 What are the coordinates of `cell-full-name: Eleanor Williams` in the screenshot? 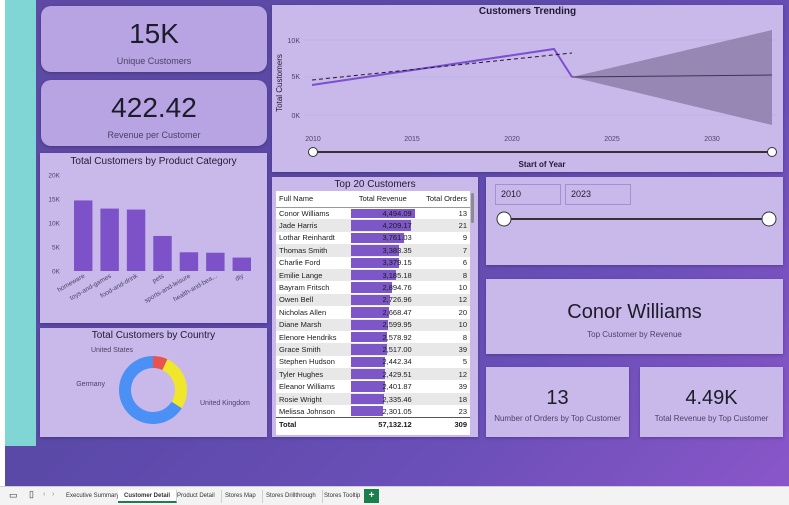 It's located at (307, 387).